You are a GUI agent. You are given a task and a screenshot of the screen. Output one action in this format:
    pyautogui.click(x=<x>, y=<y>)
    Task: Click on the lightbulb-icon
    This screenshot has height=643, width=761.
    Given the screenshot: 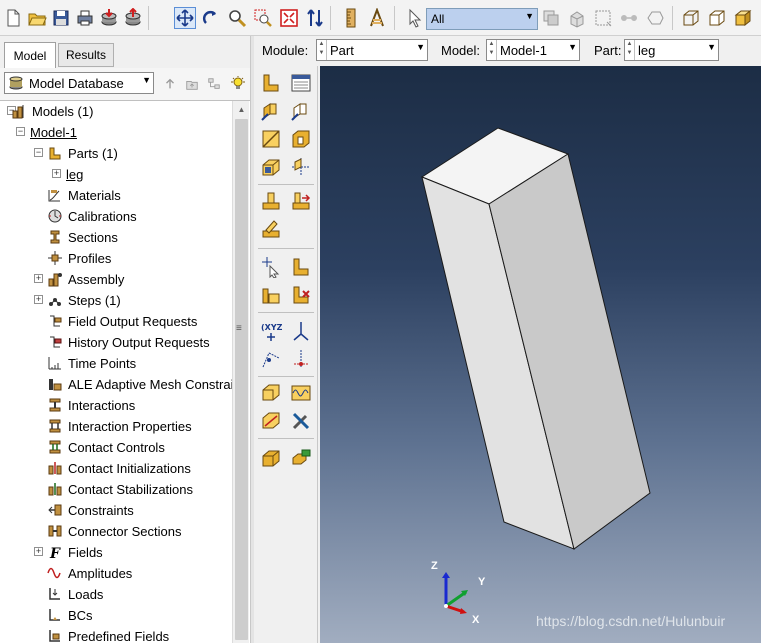 What is the action you would take?
    pyautogui.click(x=238, y=84)
    